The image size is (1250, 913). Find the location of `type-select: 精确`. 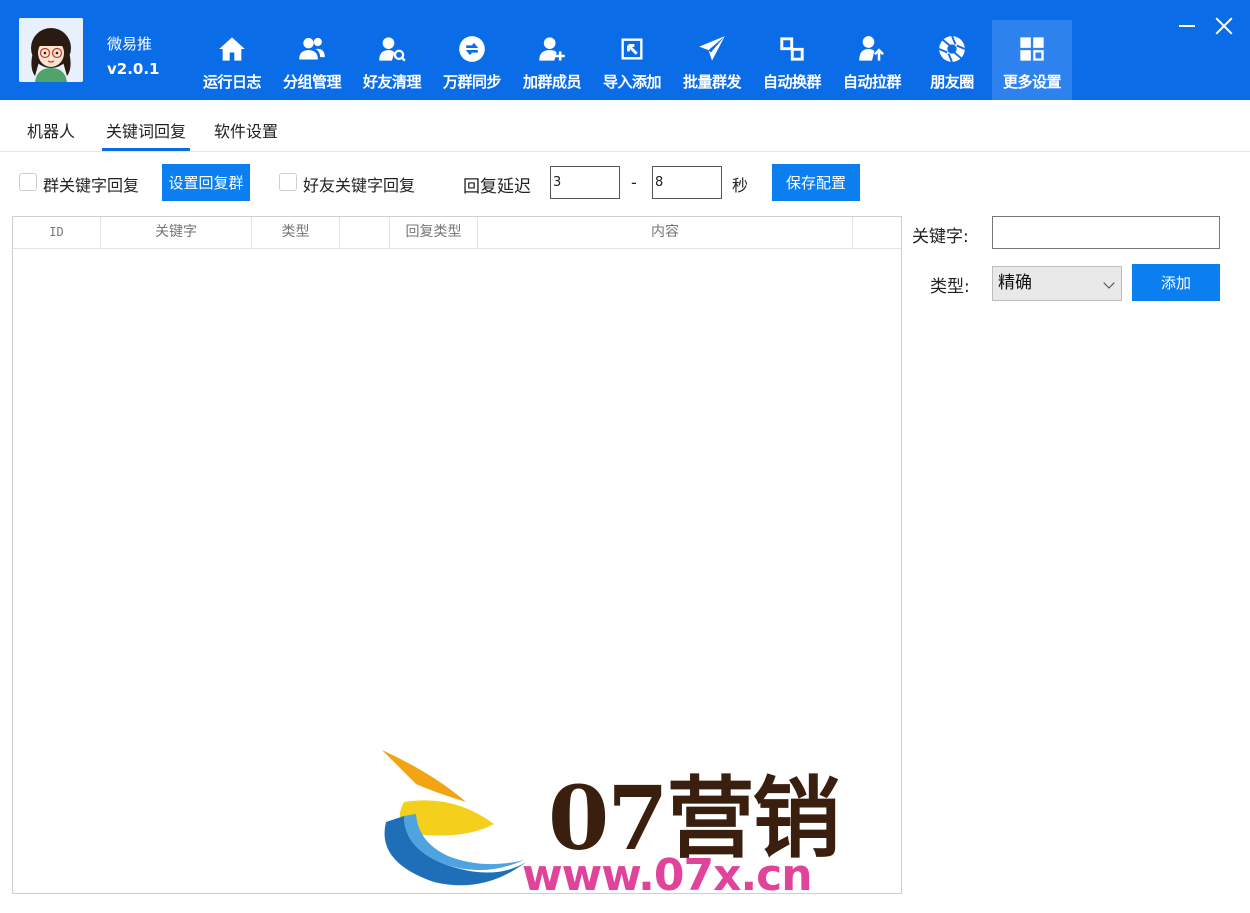

type-select: 精确 is located at coordinates (1057, 283).